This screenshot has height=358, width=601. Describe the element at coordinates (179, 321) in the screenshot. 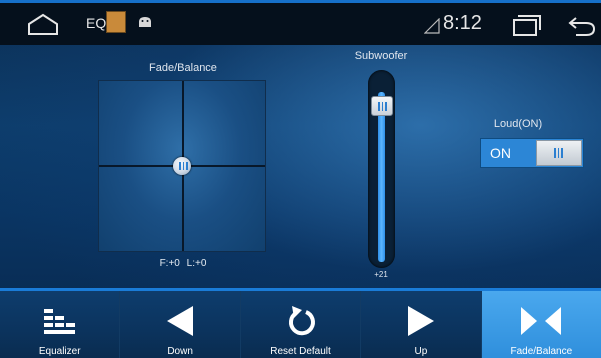

I see `triangle-left-icon` at that location.